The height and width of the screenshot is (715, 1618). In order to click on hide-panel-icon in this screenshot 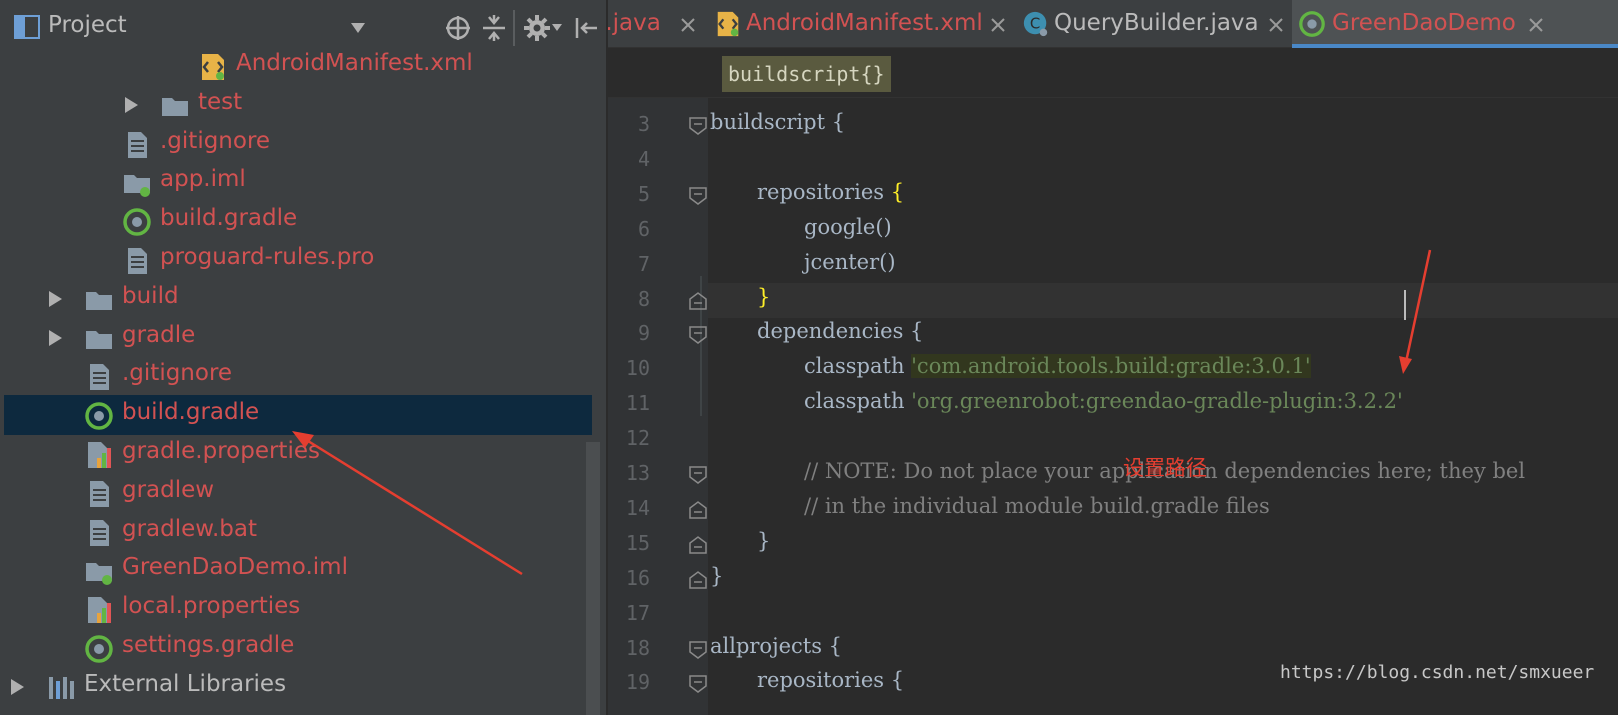, I will do `click(587, 28)`.